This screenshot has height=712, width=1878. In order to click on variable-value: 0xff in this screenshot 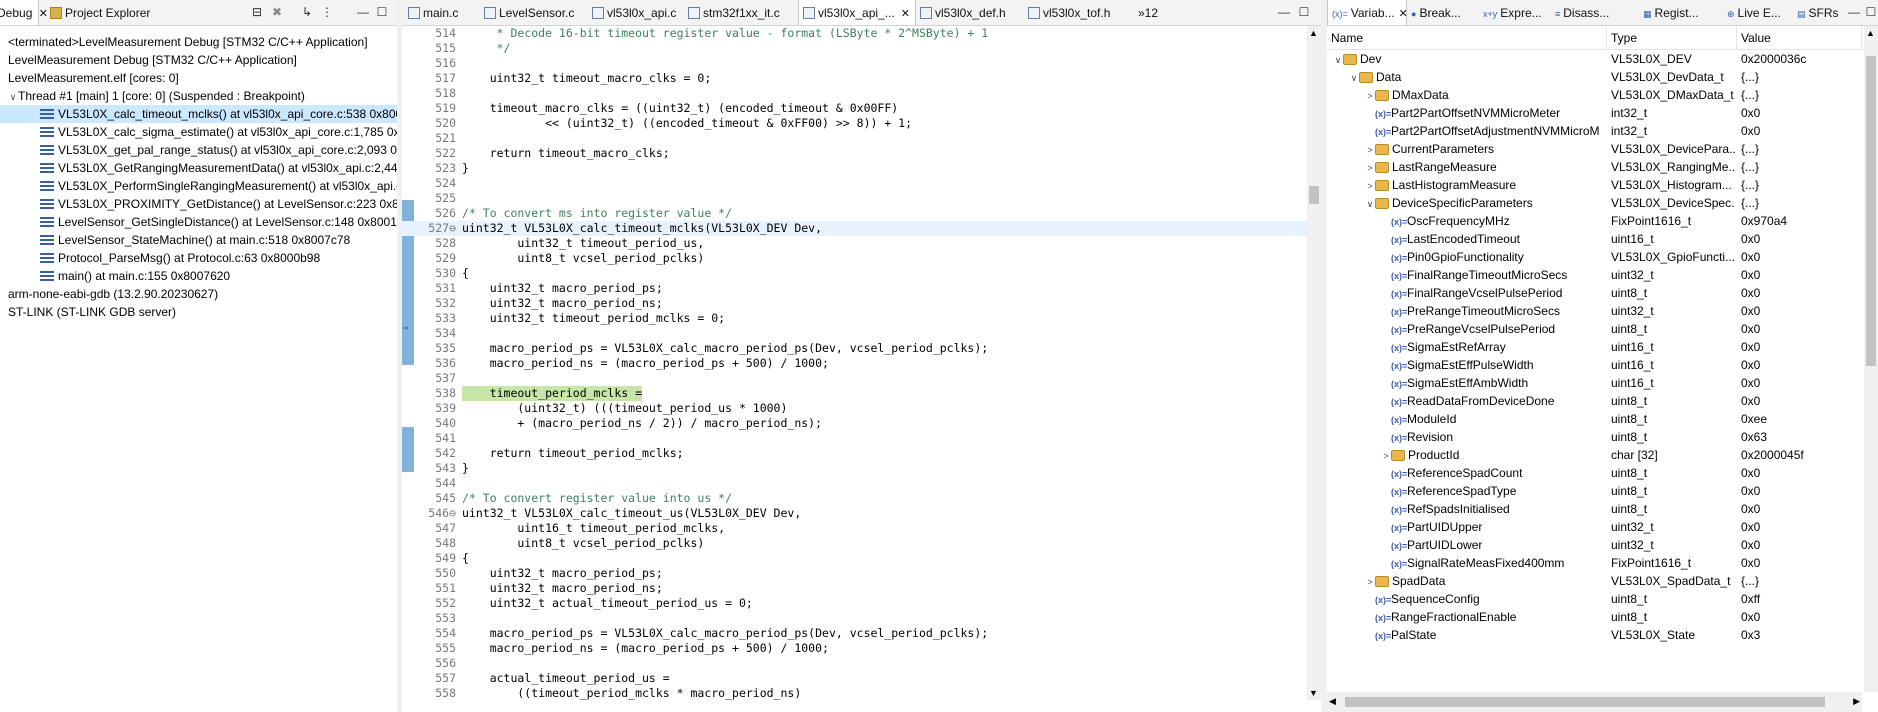, I will do `click(1801, 599)`.